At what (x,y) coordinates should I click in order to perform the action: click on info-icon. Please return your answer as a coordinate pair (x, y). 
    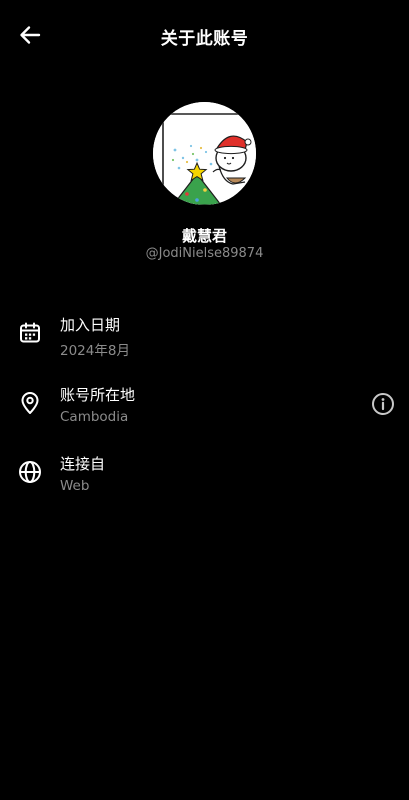
    Looking at the image, I should click on (383, 404).